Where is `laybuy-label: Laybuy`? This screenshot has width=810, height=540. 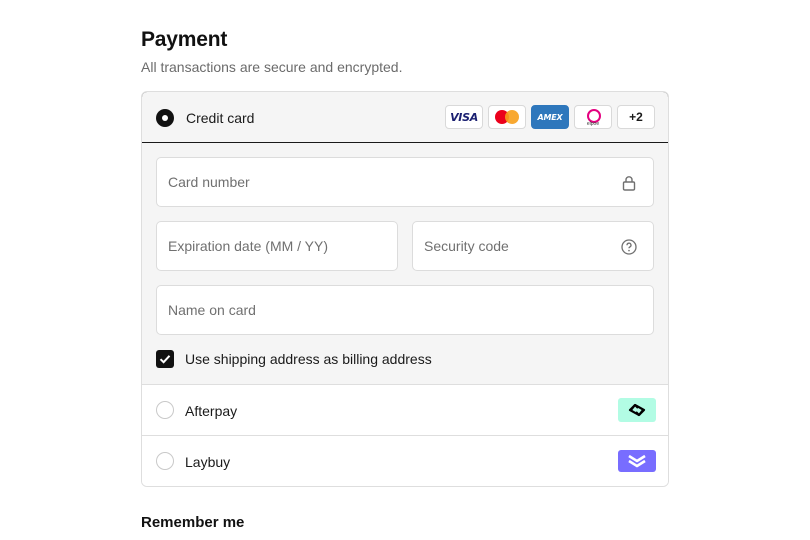 laybuy-label: Laybuy is located at coordinates (208, 462).